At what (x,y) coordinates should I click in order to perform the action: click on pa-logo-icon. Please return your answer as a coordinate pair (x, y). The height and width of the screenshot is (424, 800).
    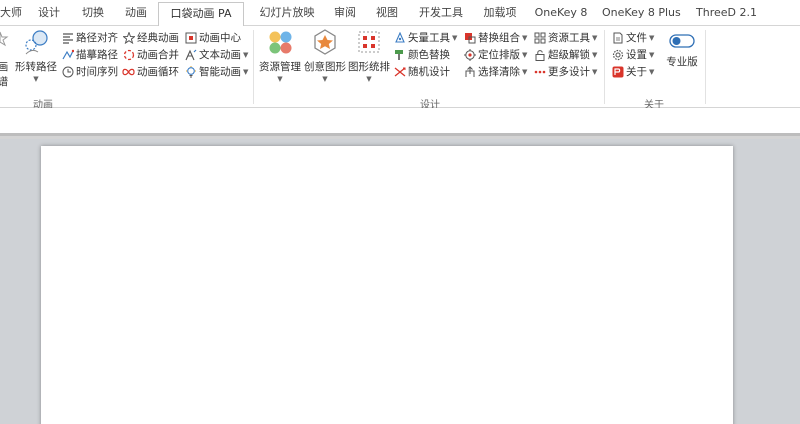
    Looking at the image, I should click on (617, 71).